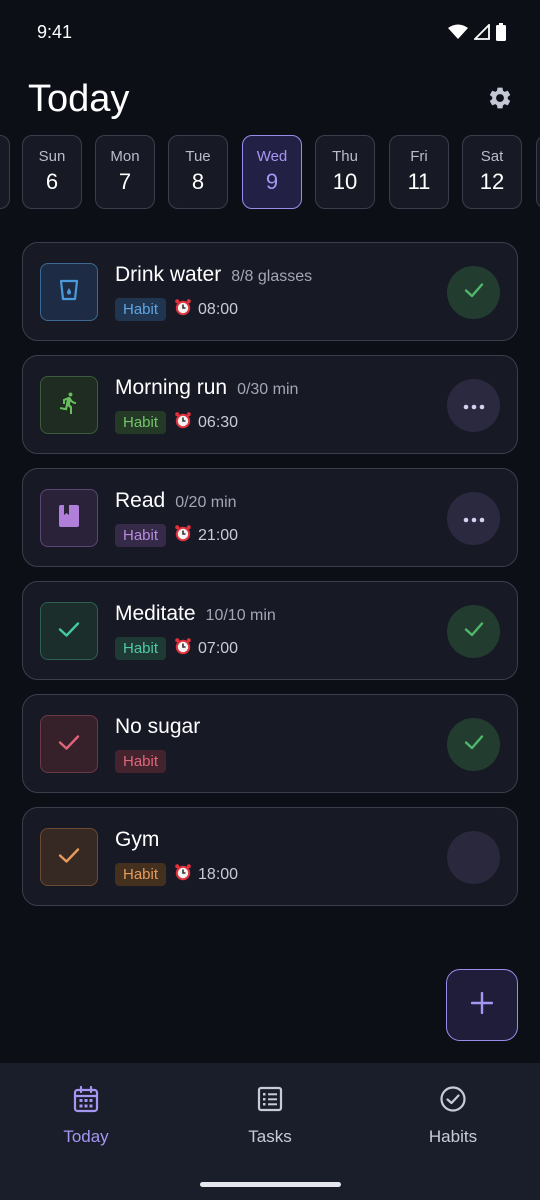 The width and height of the screenshot is (540, 1200). What do you see at coordinates (55, 32) in the screenshot?
I see `status-time: 9:41` at bounding box center [55, 32].